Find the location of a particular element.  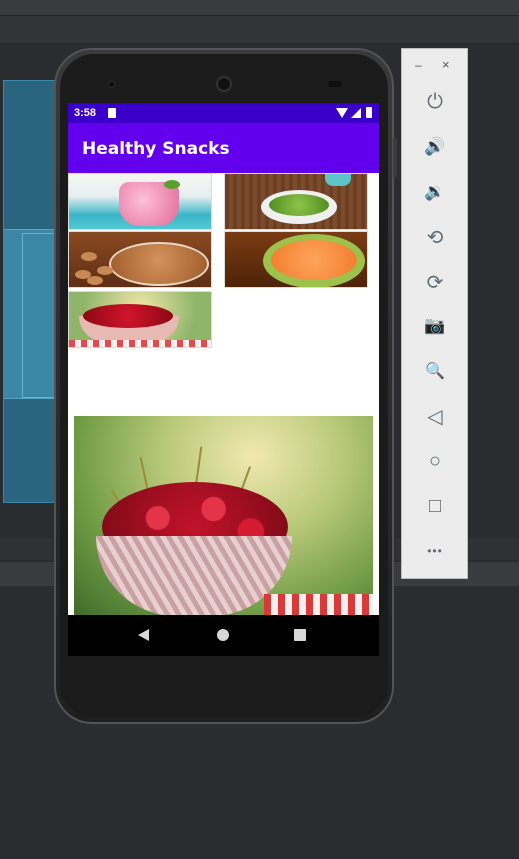

earpiece is located at coordinates (224, 84).